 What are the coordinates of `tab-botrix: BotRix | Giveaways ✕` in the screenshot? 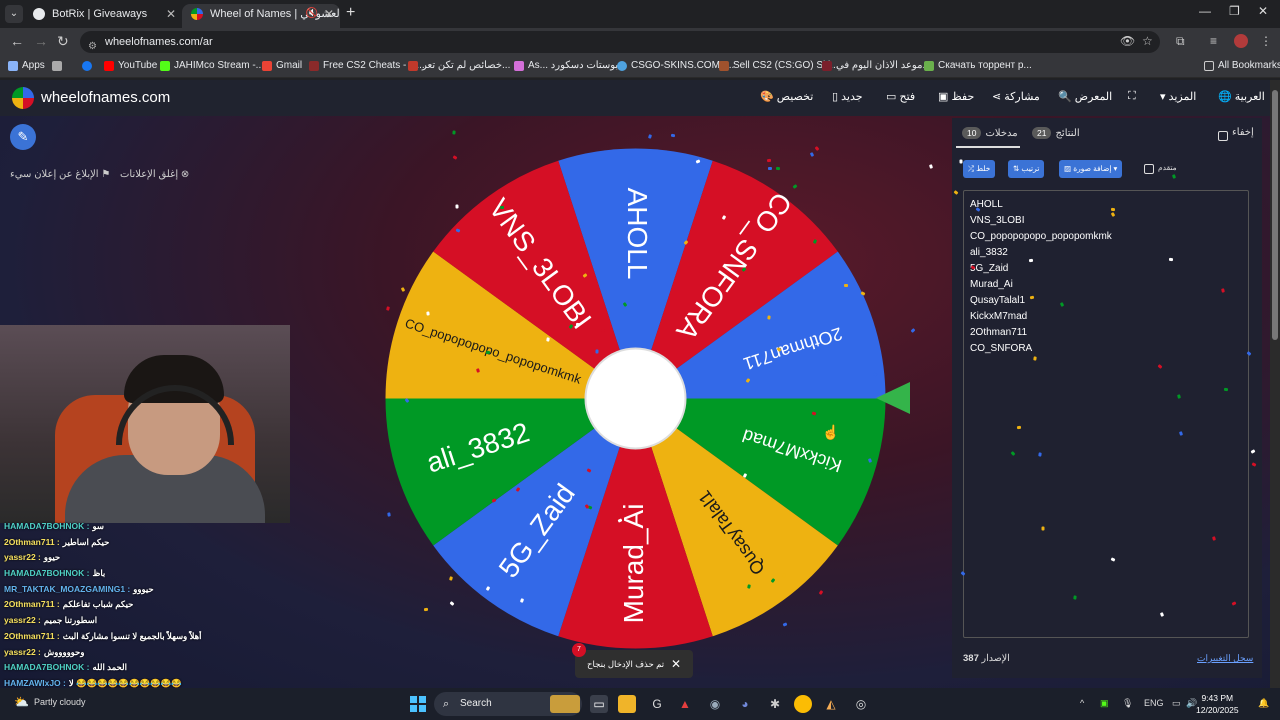 It's located at (103, 16).